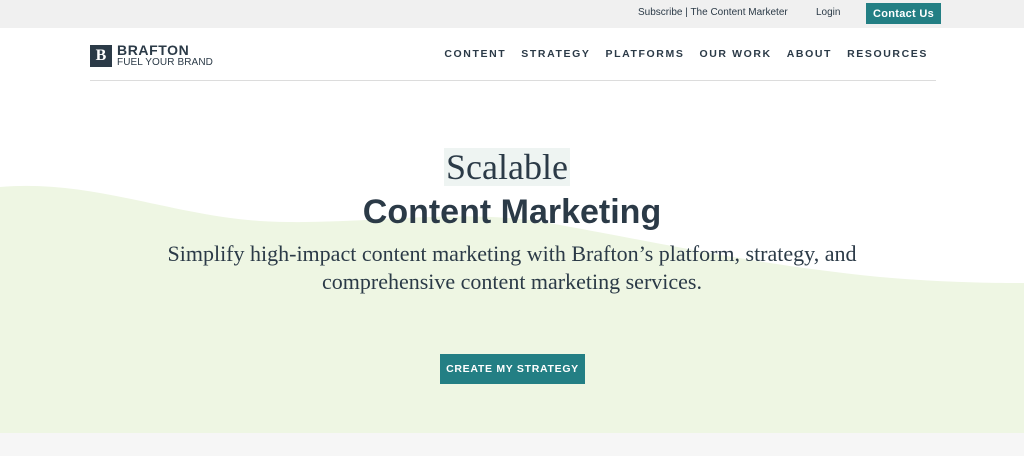  What do you see at coordinates (513, 80) in the screenshot?
I see `header-divider` at bounding box center [513, 80].